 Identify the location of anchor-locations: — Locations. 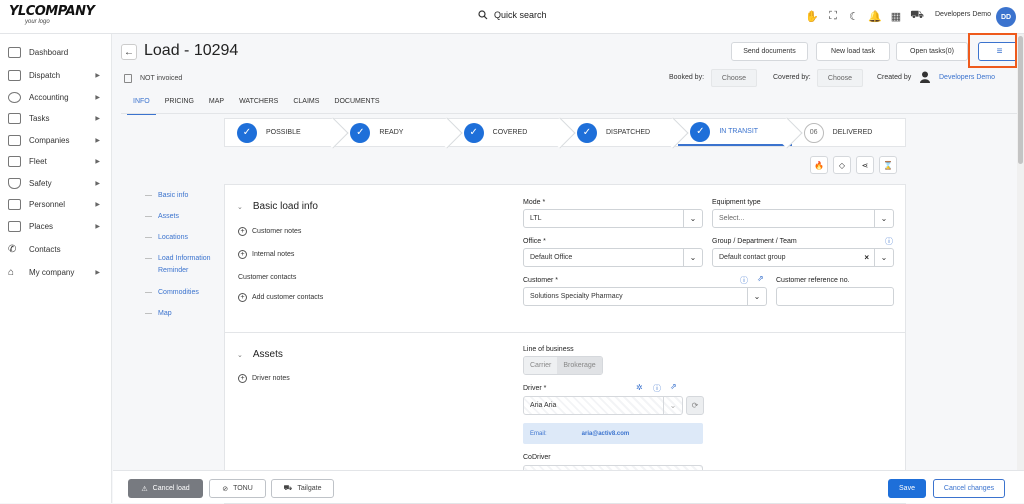
(166, 238).